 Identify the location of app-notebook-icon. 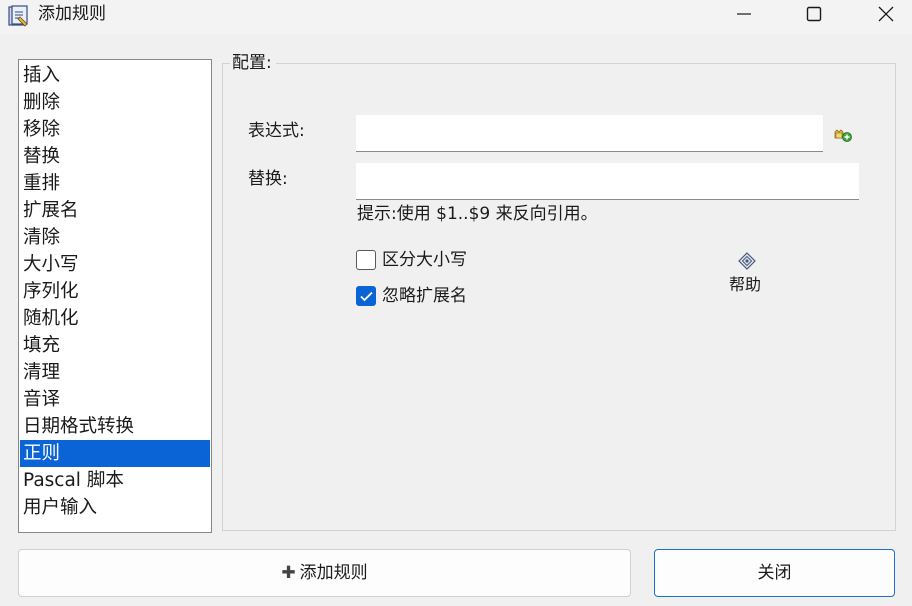
(18, 16).